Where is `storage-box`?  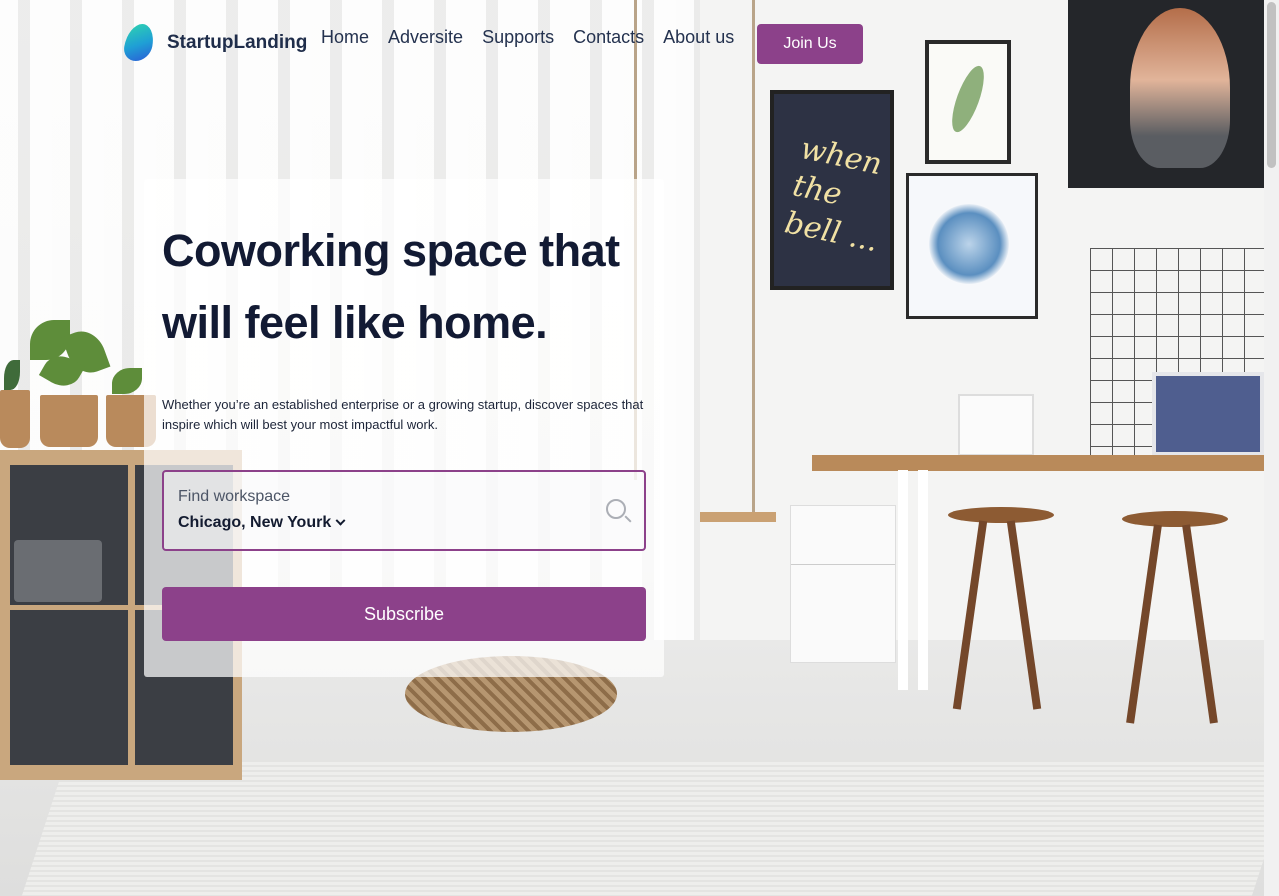 storage-box is located at coordinates (58, 571).